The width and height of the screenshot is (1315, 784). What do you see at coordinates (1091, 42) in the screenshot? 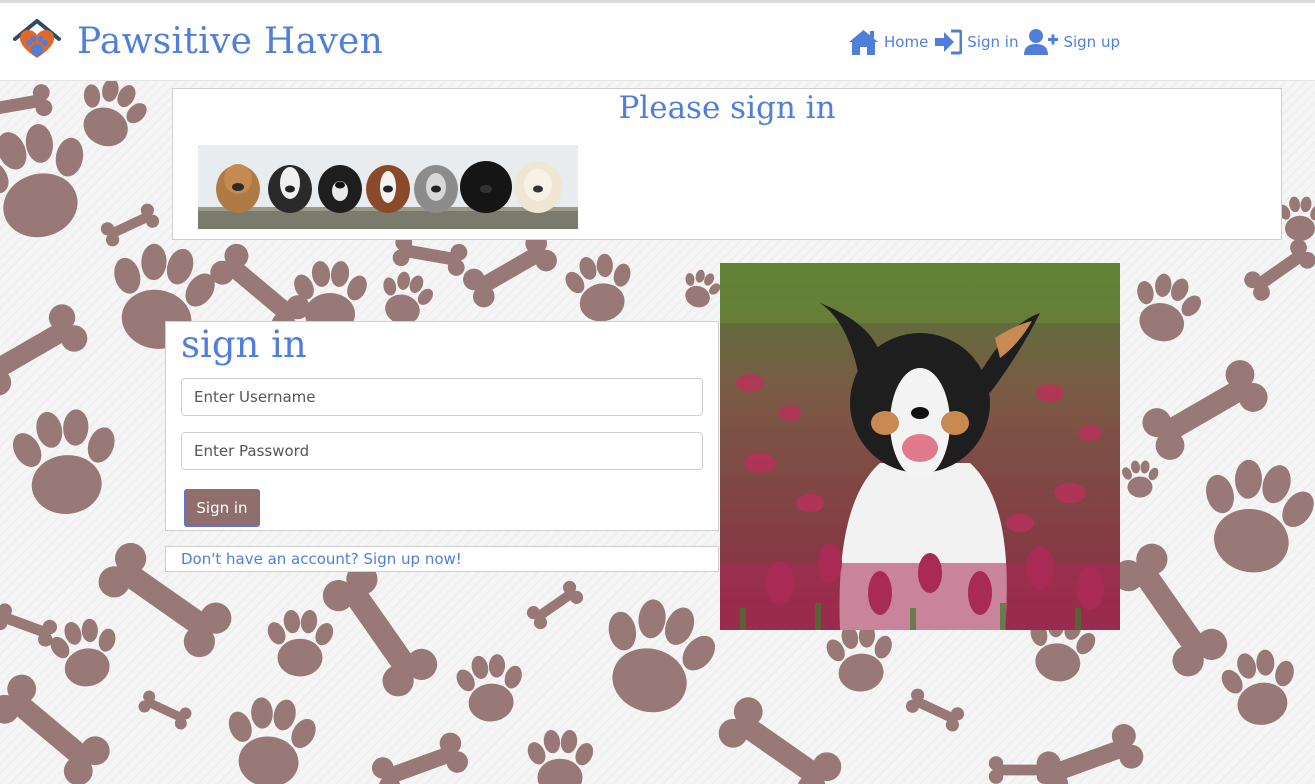
I see `nav-signup-label: Sign up` at bounding box center [1091, 42].